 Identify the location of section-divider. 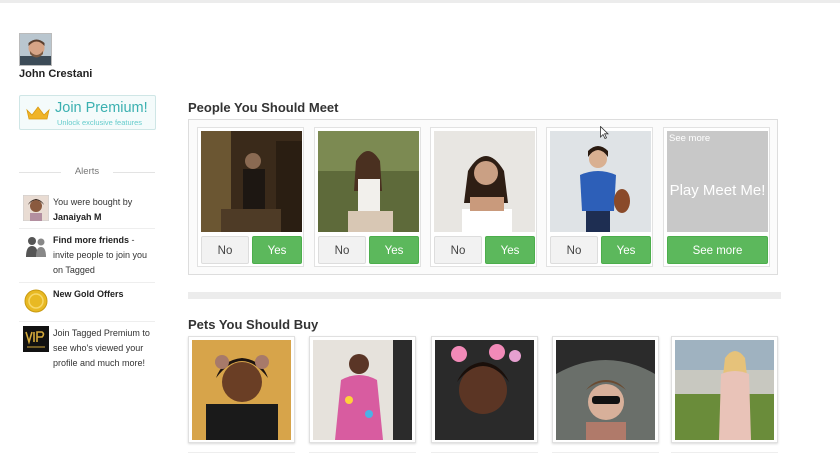
(484, 295).